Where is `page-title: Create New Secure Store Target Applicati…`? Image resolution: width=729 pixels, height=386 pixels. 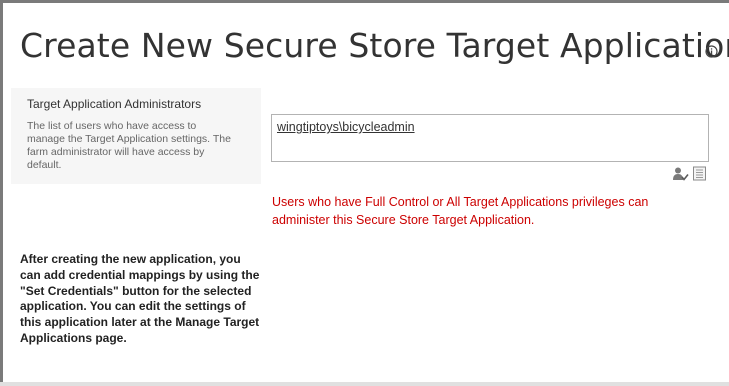 page-title: Create New Secure Store Target Applicati… is located at coordinates (374, 45).